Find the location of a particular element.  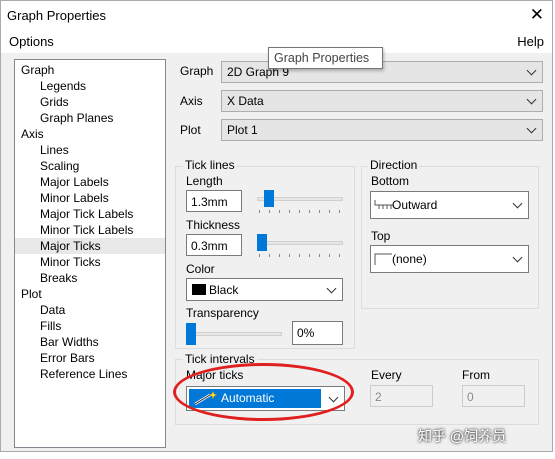

thickness-slider-track is located at coordinates (300, 243).